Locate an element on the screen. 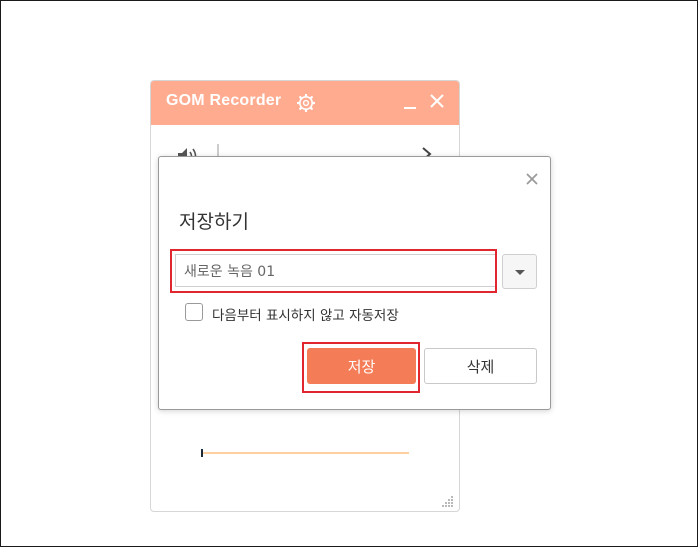 The height and width of the screenshot is (547, 698). filename-input is located at coordinates (336, 270).